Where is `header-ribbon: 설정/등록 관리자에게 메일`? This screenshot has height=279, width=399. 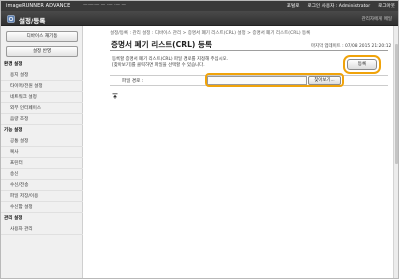 header-ribbon: 설정/등록 관리자에게 메일 is located at coordinates (199, 18).